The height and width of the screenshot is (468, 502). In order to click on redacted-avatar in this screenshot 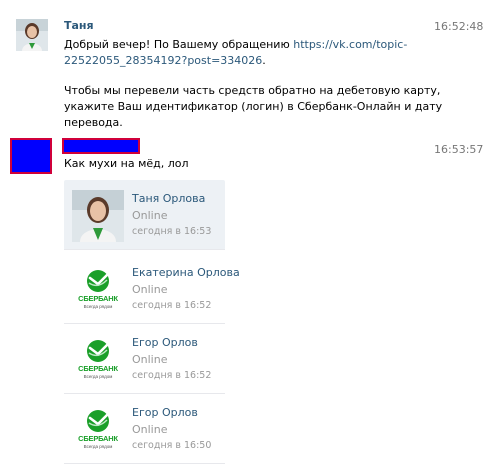, I will do `click(31, 156)`.